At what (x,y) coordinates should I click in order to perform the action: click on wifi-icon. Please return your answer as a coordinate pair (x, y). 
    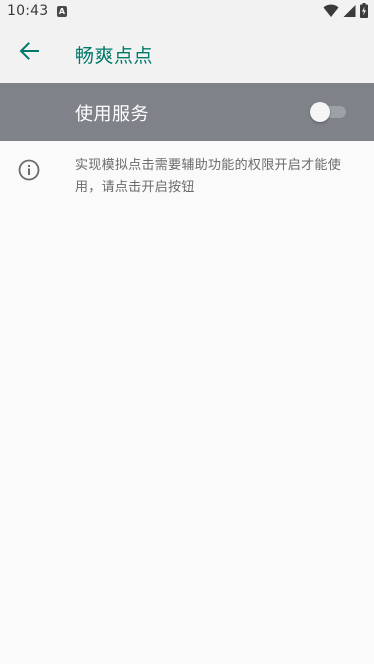
    Looking at the image, I should click on (331, 12).